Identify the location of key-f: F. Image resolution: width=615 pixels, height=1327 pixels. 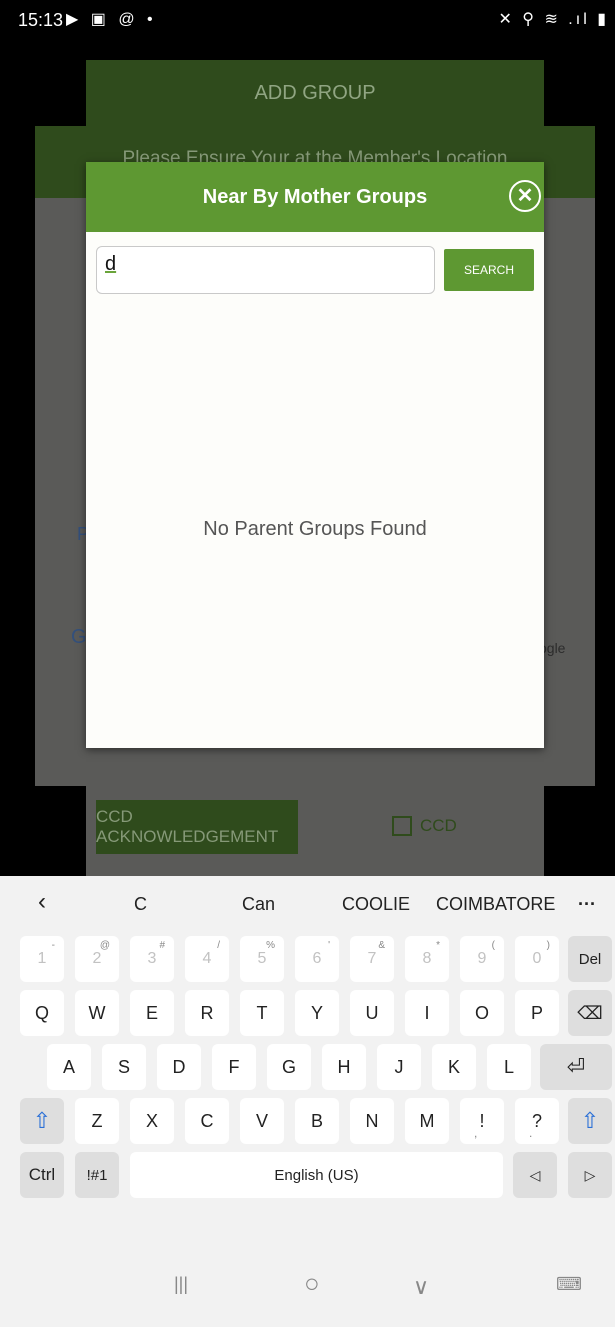
(234, 1067).